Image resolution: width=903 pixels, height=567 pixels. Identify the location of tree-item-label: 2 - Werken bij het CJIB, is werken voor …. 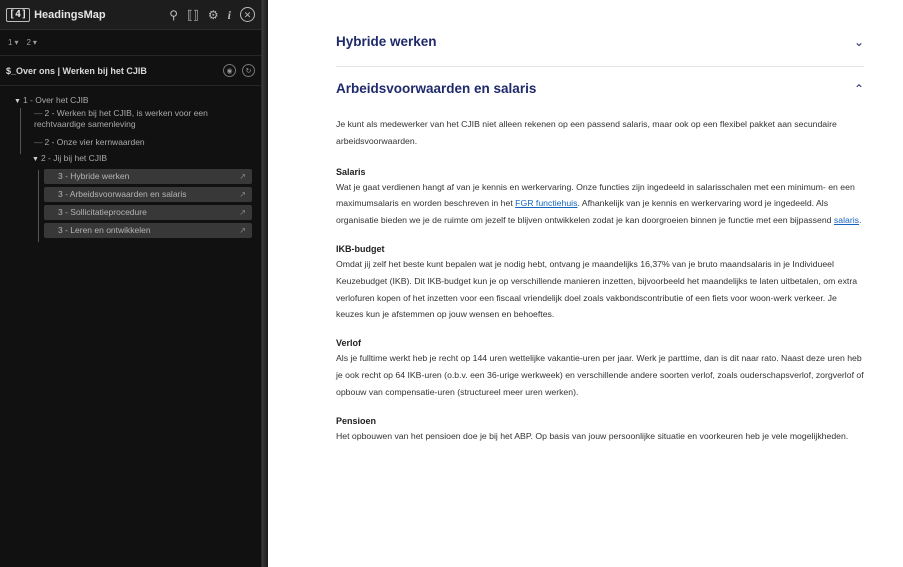
(121, 118).